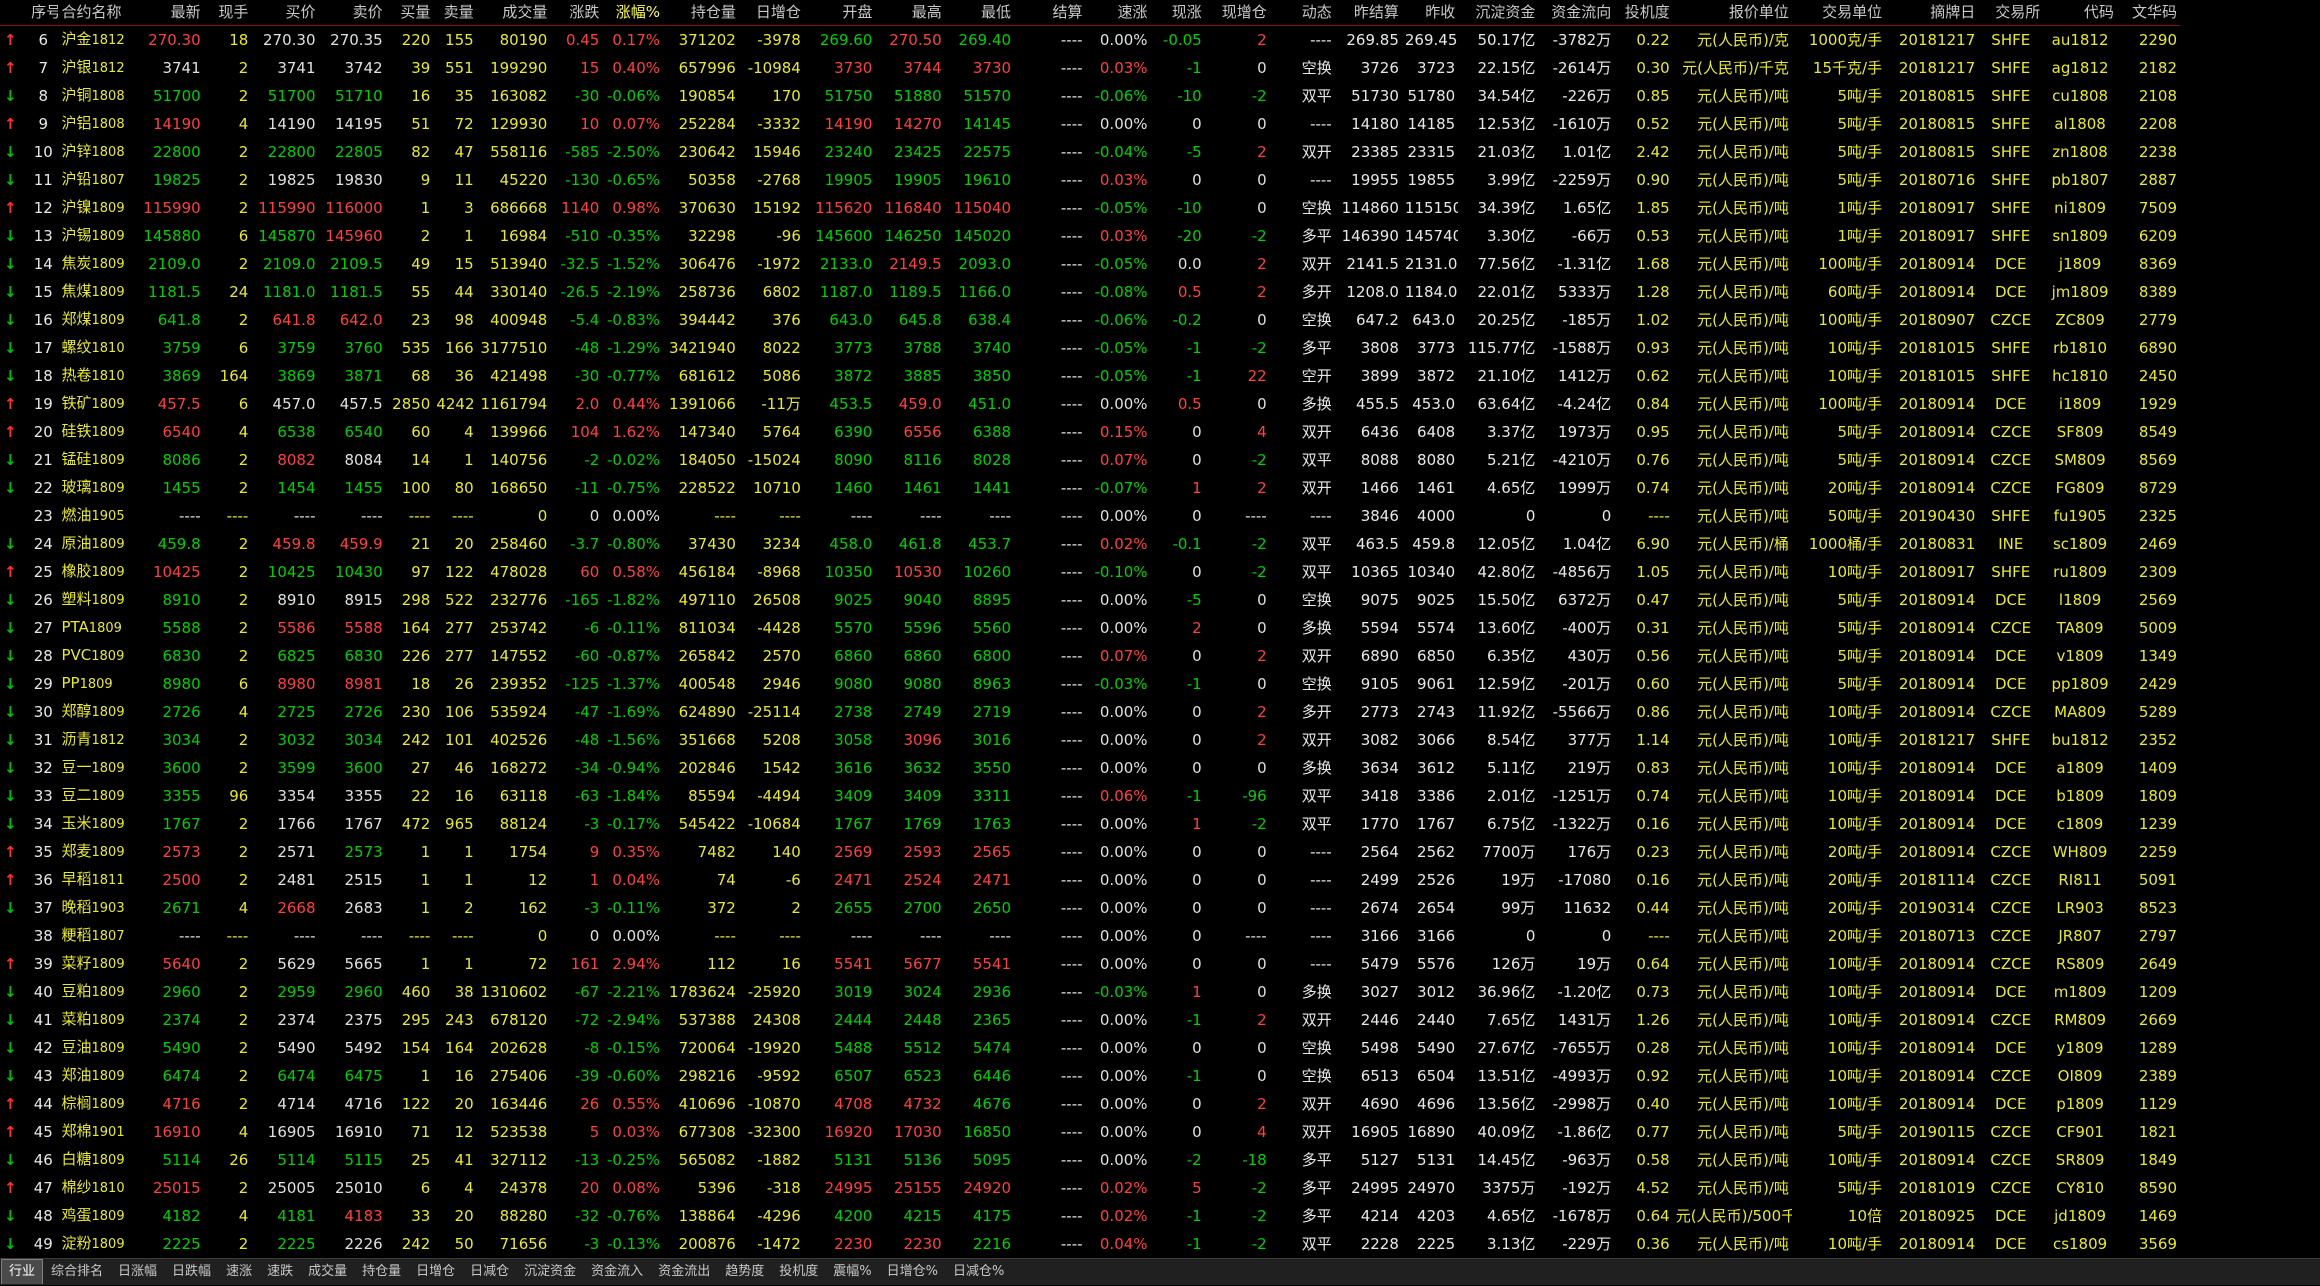  What do you see at coordinates (1302, 13) in the screenshot?
I see `column-header: 动态` at bounding box center [1302, 13].